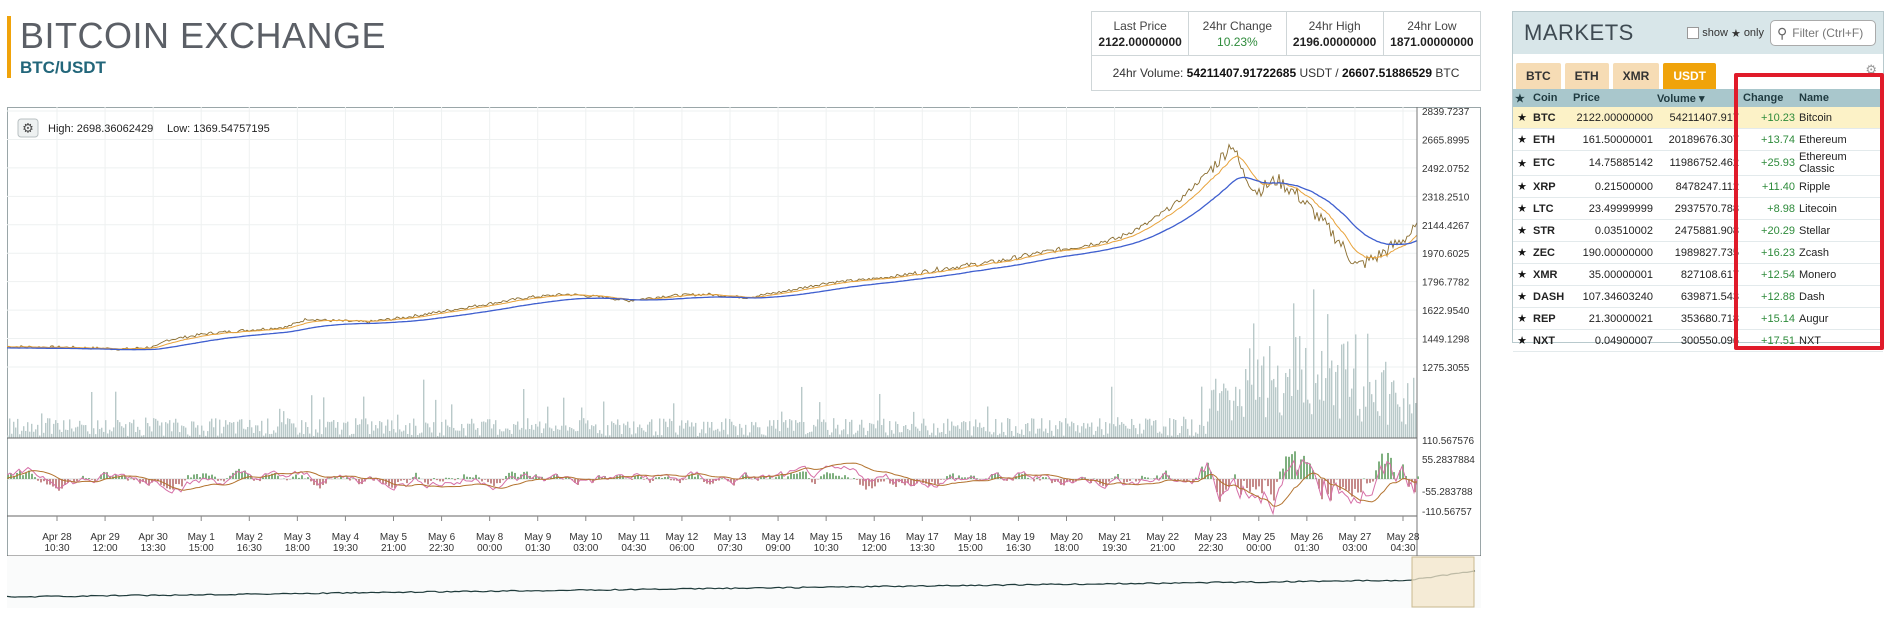 The height and width of the screenshot is (621, 1890). I want to click on stat-24hr-low: 24hr Low 1871.00000000, so click(1432, 33).